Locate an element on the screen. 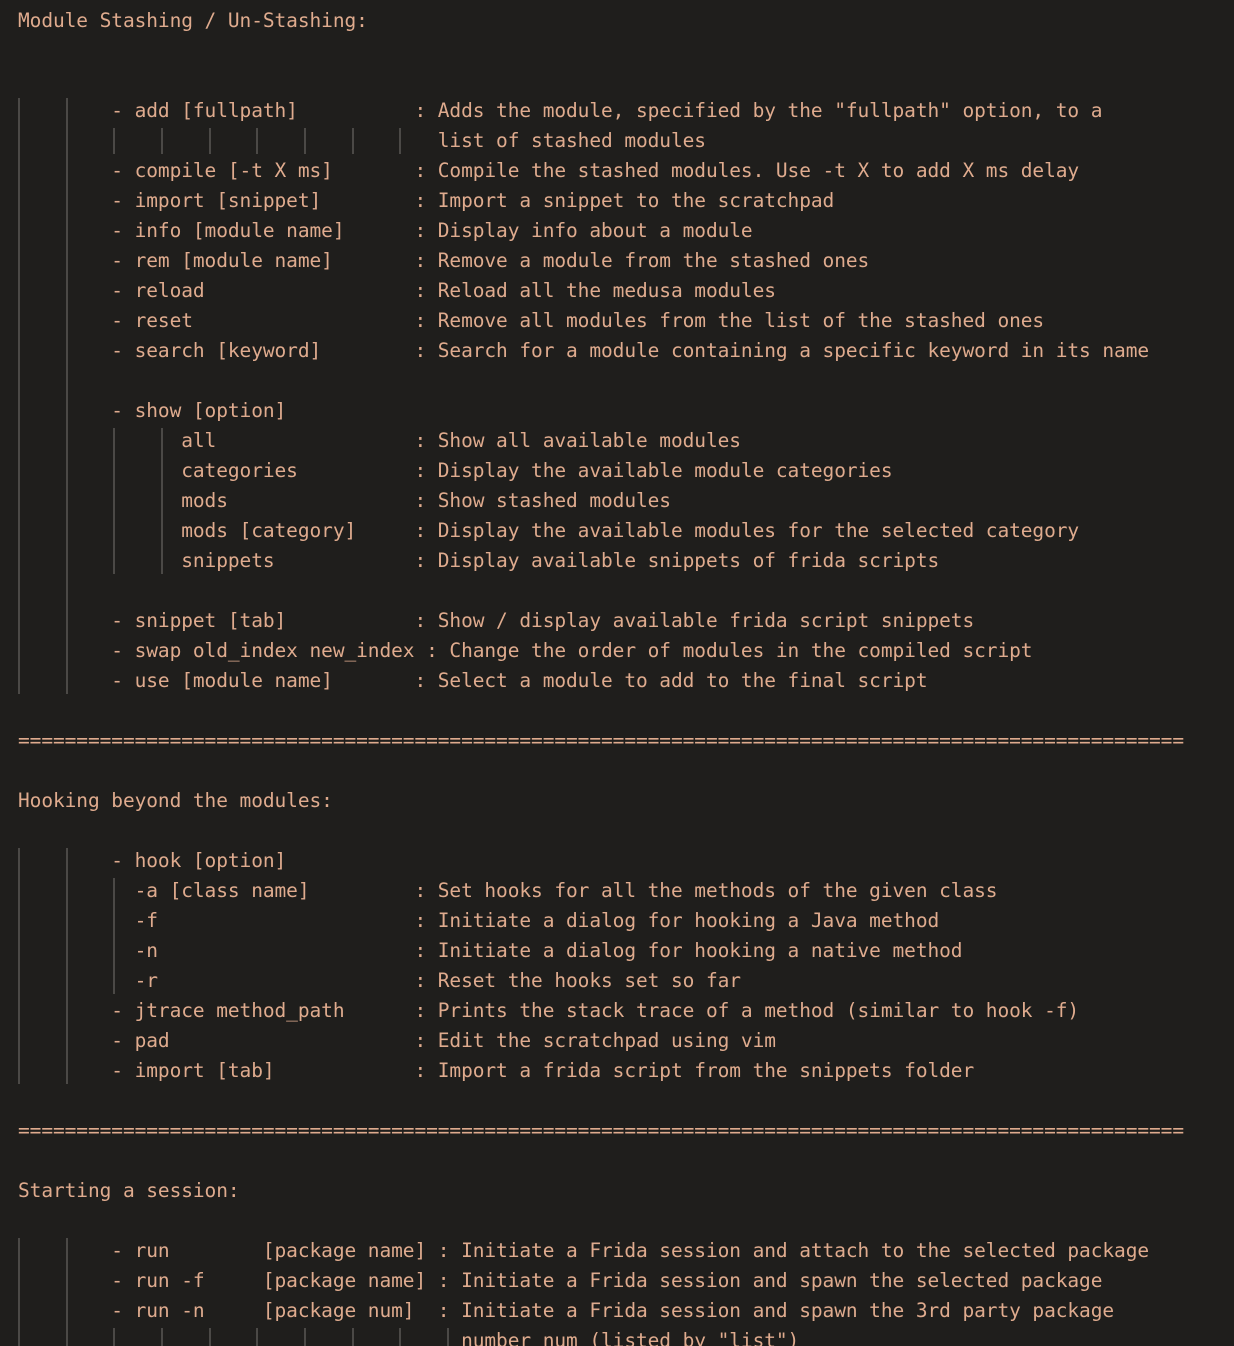 The height and width of the screenshot is (1346, 1234). help-entry-line: - show [option] is located at coordinates (152, 410).